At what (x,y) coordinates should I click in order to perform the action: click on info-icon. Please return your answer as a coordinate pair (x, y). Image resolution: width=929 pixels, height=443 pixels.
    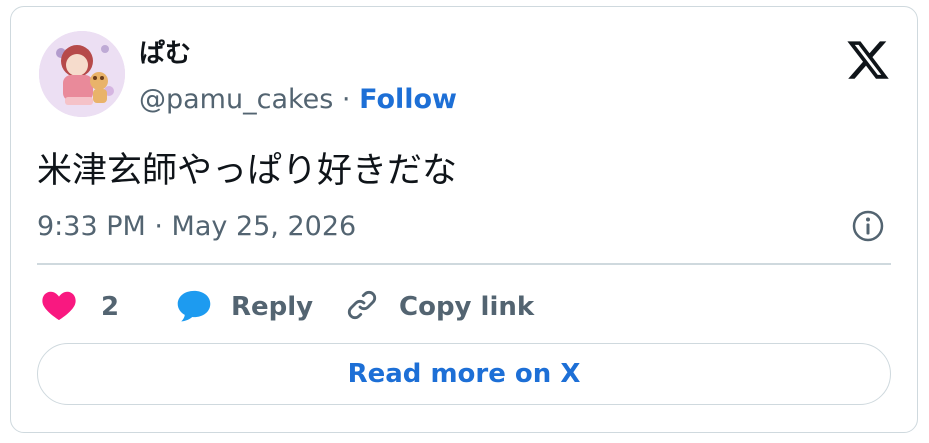
    Looking at the image, I should click on (868, 226).